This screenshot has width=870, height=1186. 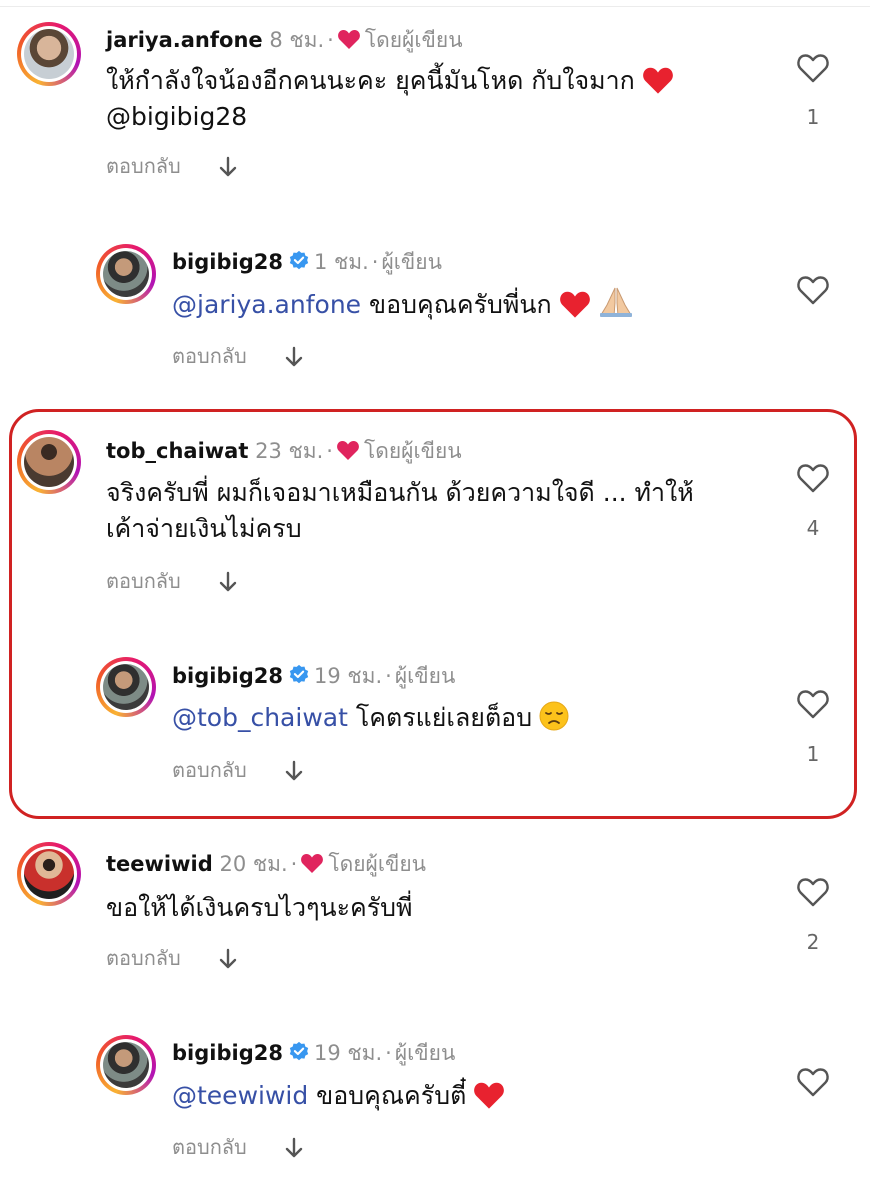 What do you see at coordinates (341, 262) in the screenshot?
I see `timestamp: 1 ชม.` at bounding box center [341, 262].